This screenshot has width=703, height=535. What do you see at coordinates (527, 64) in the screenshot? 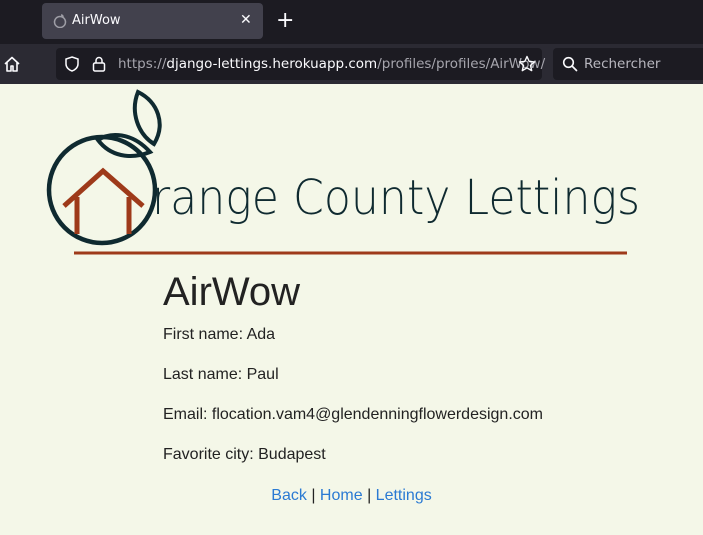
I see `bookmark-star-icon` at bounding box center [527, 64].